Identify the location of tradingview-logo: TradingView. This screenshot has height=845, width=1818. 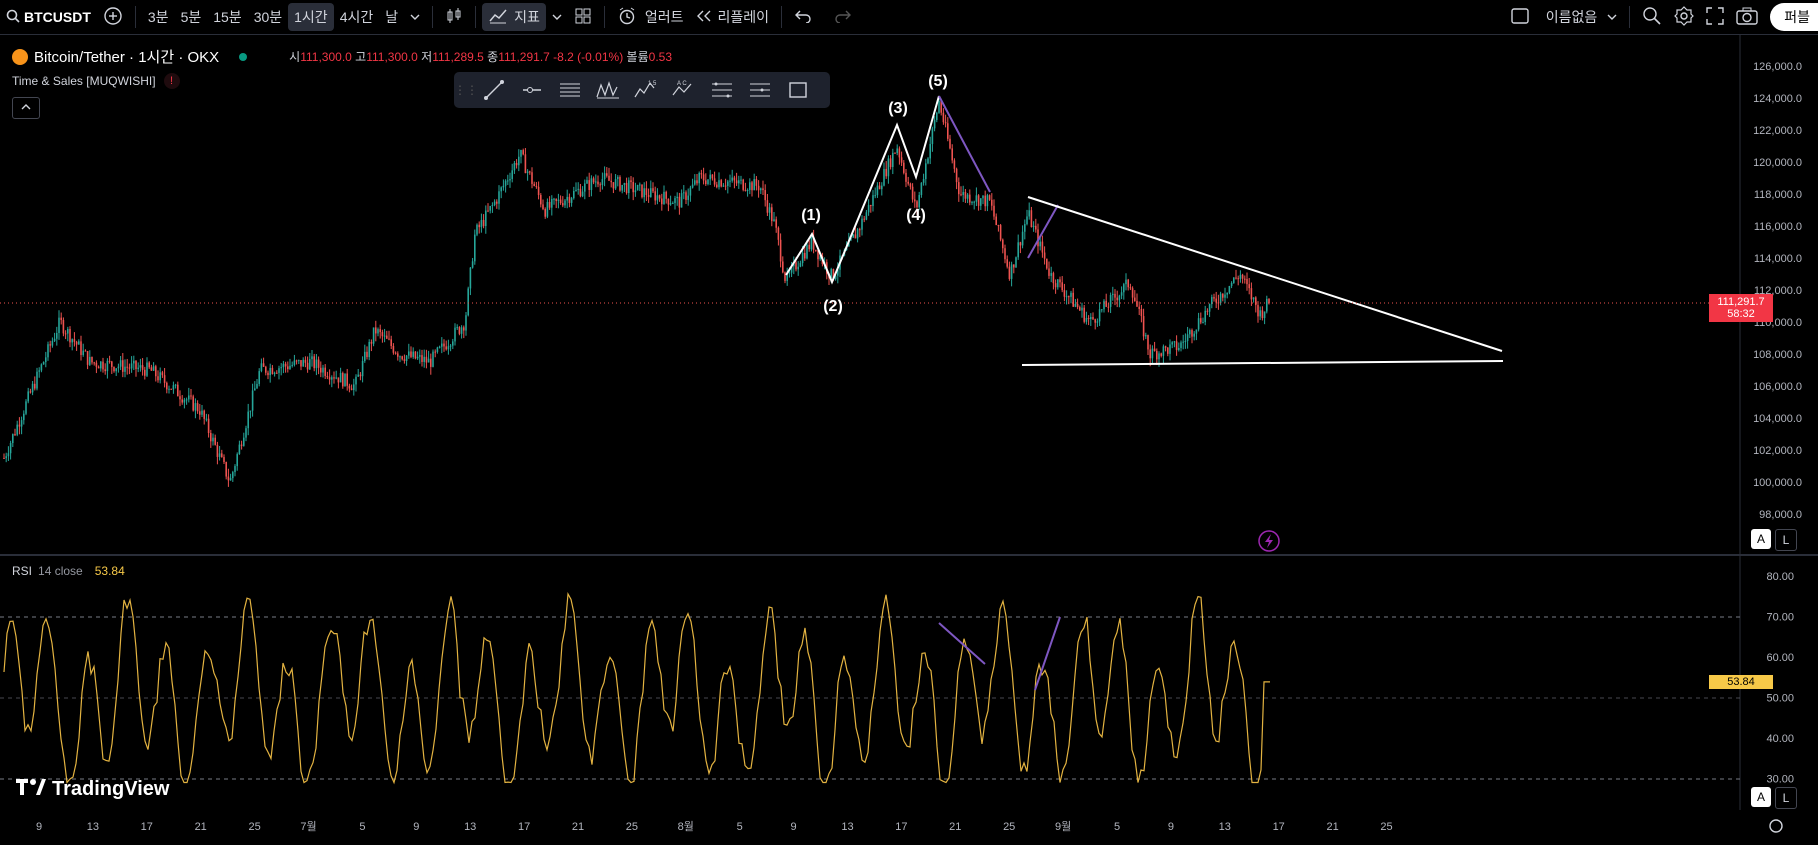
(92, 789).